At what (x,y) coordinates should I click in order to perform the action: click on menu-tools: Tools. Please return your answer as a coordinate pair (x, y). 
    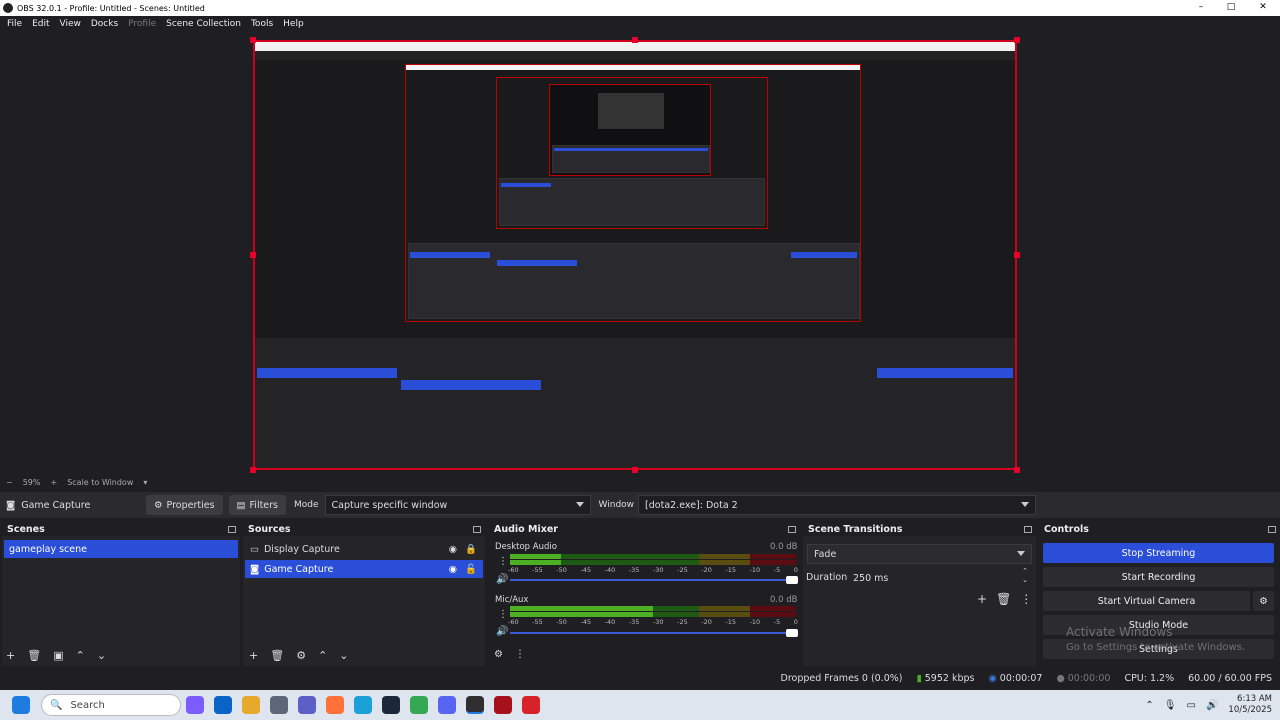
    Looking at the image, I should click on (262, 24).